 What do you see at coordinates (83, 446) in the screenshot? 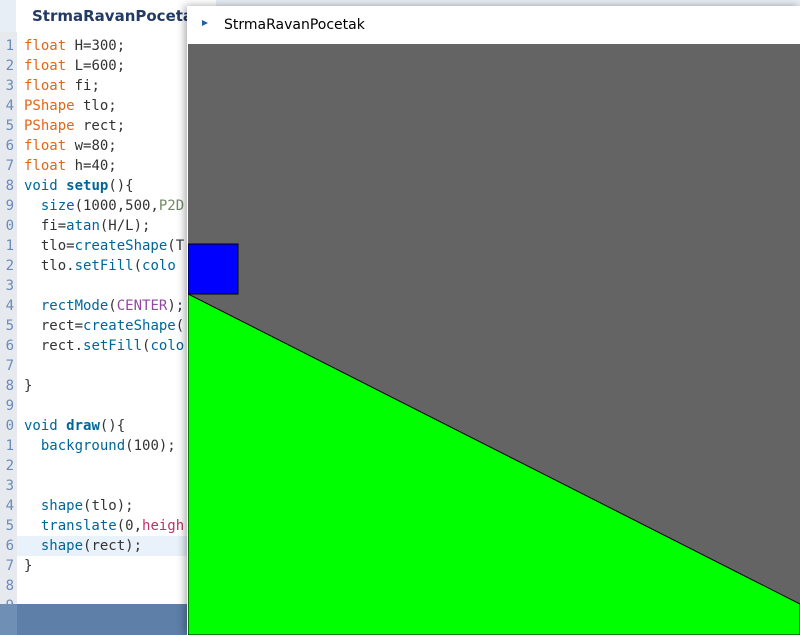
I see `code-token: background` at bounding box center [83, 446].